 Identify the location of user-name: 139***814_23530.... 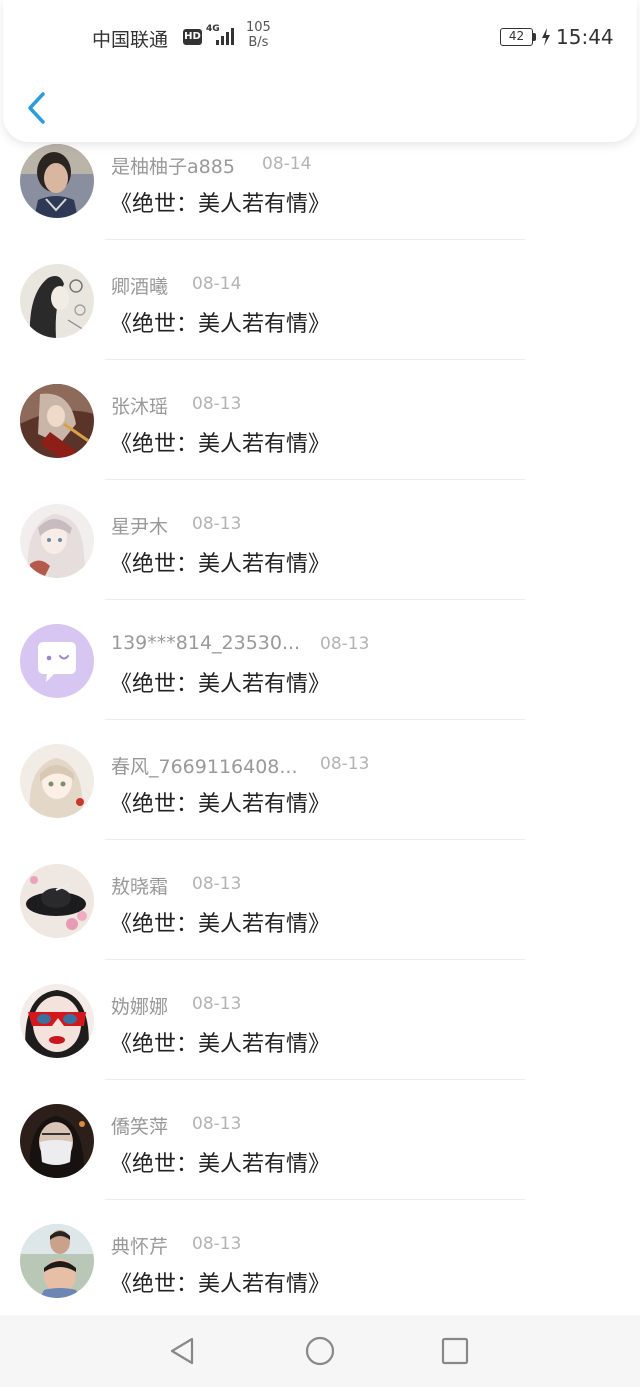
(206, 643).